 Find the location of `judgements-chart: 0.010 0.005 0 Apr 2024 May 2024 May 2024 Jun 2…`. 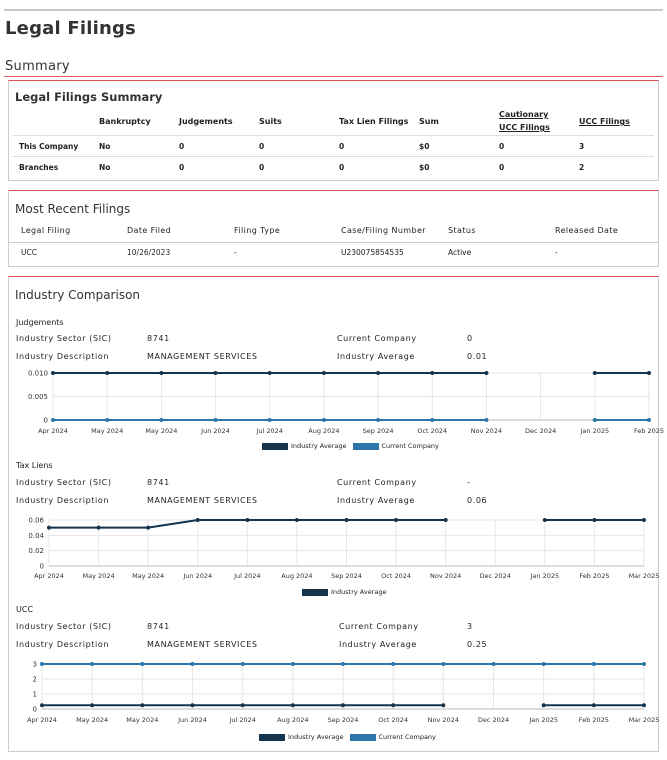

judgements-chart: 0.010 0.005 0 Apr 2024 May 2024 May 2024 Jun 2… is located at coordinates (346, 403).